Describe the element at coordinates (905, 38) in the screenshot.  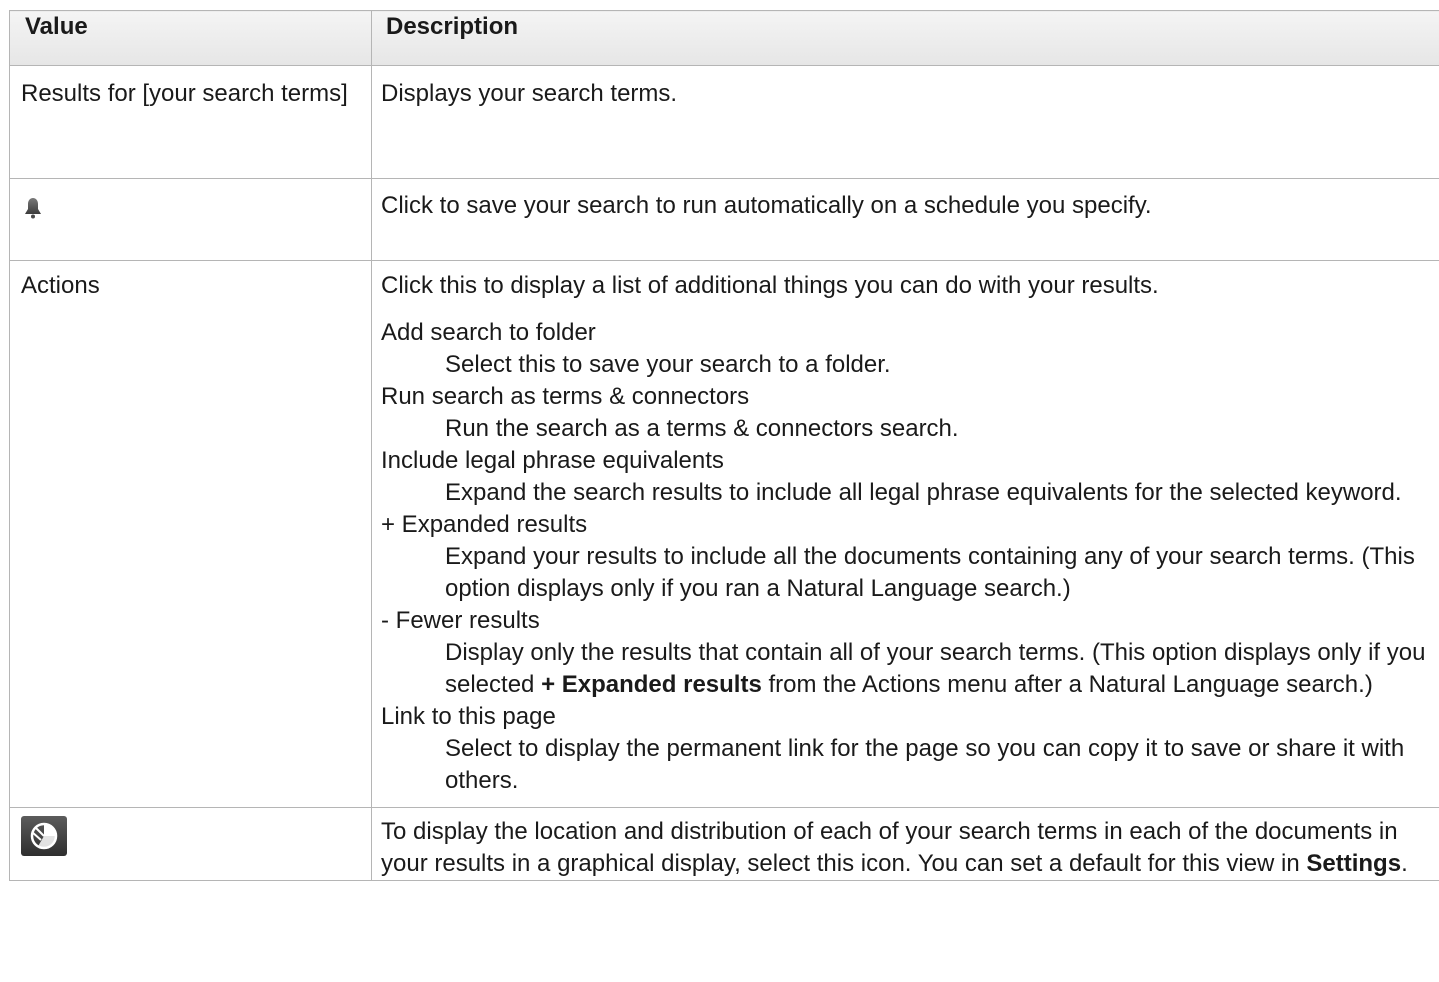
I see `header-description: Description` at that location.